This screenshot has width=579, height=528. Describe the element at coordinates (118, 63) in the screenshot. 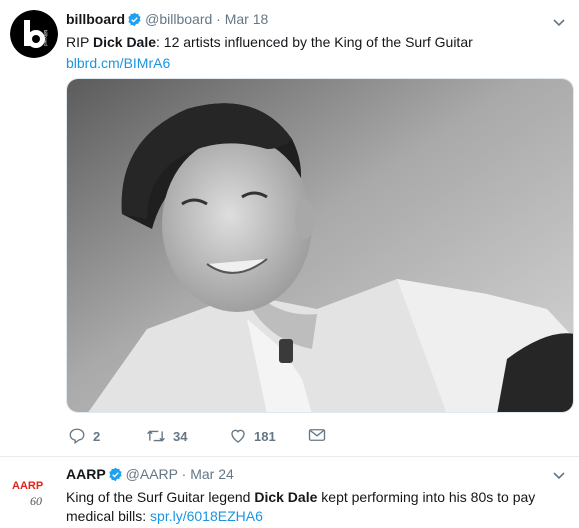

I see `tweet-link: blbrd.cm/BIMrA6` at that location.